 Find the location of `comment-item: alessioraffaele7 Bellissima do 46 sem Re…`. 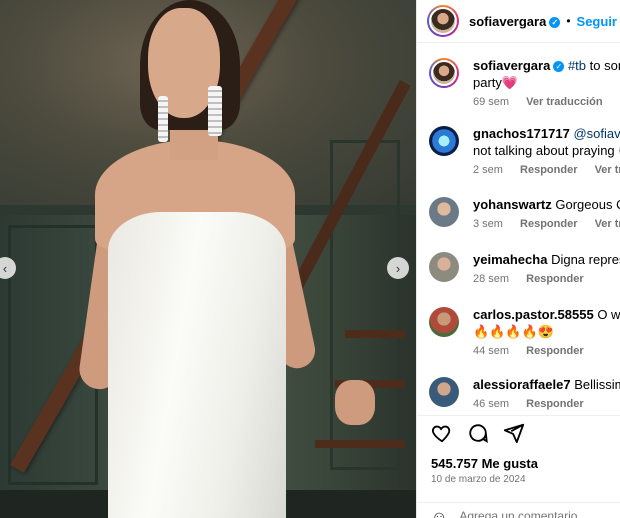

comment-item: alessioraffaele7 Bellissima do 46 sem Re… is located at coordinates (524, 393).